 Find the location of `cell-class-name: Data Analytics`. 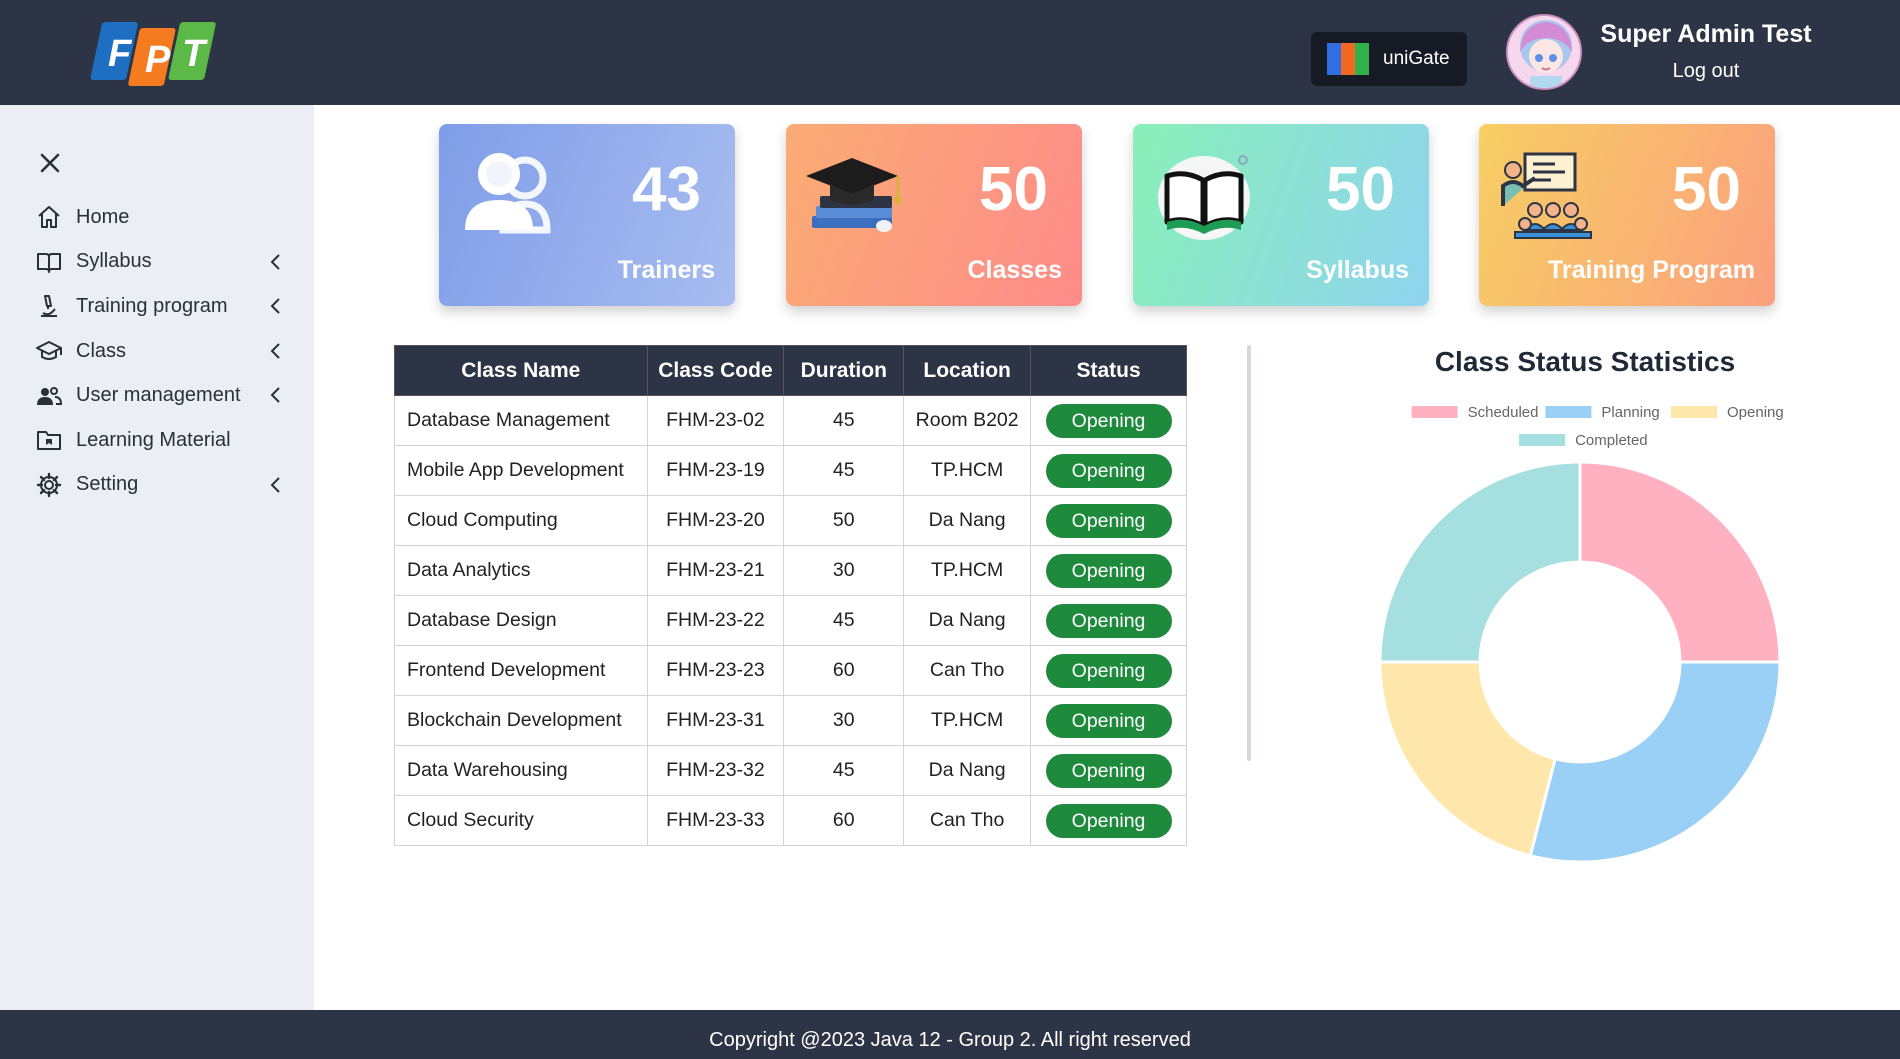

cell-class-name: Data Analytics is located at coordinates (521, 570).